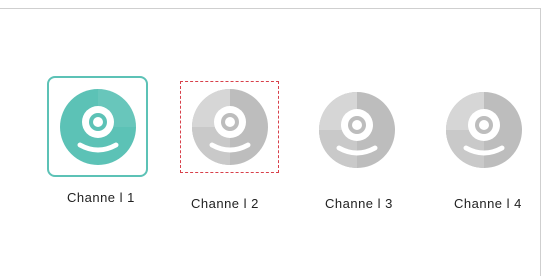  Describe the element at coordinates (225, 203) in the screenshot. I see `channel-2-label: Channe l 2` at that location.